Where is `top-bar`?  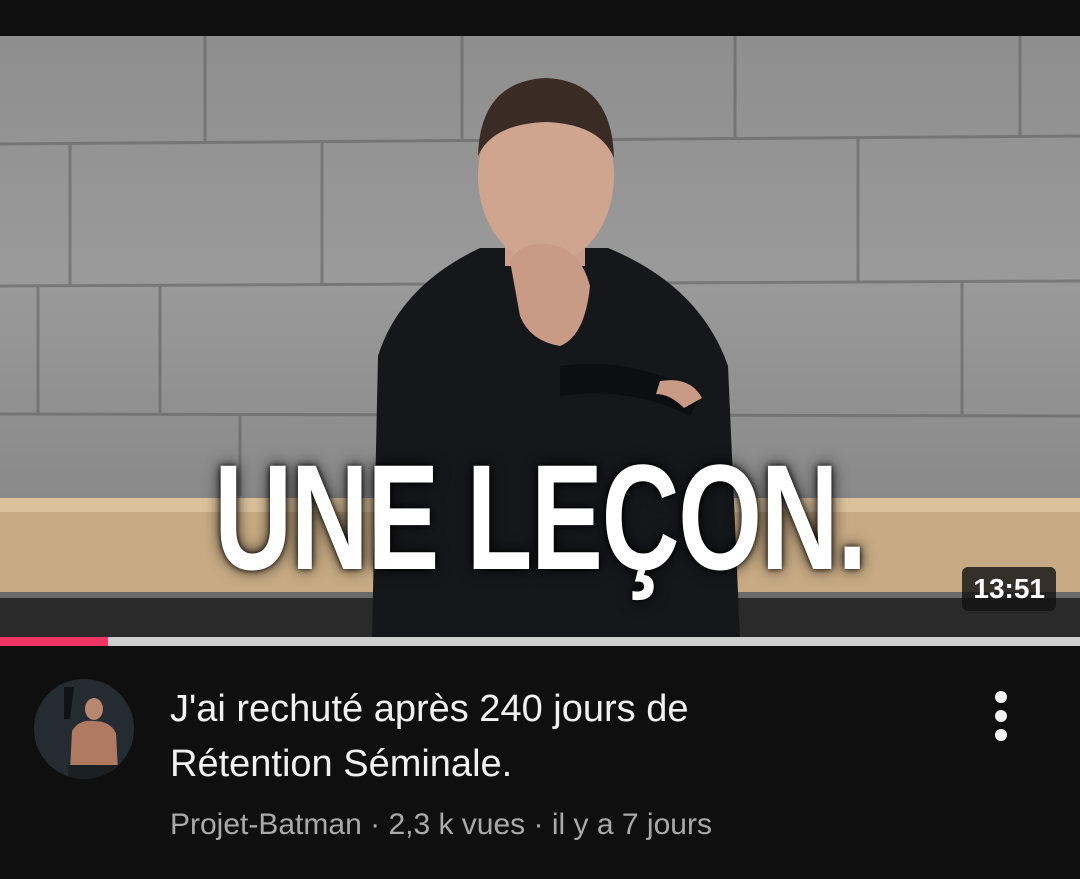
top-bar is located at coordinates (540, 18).